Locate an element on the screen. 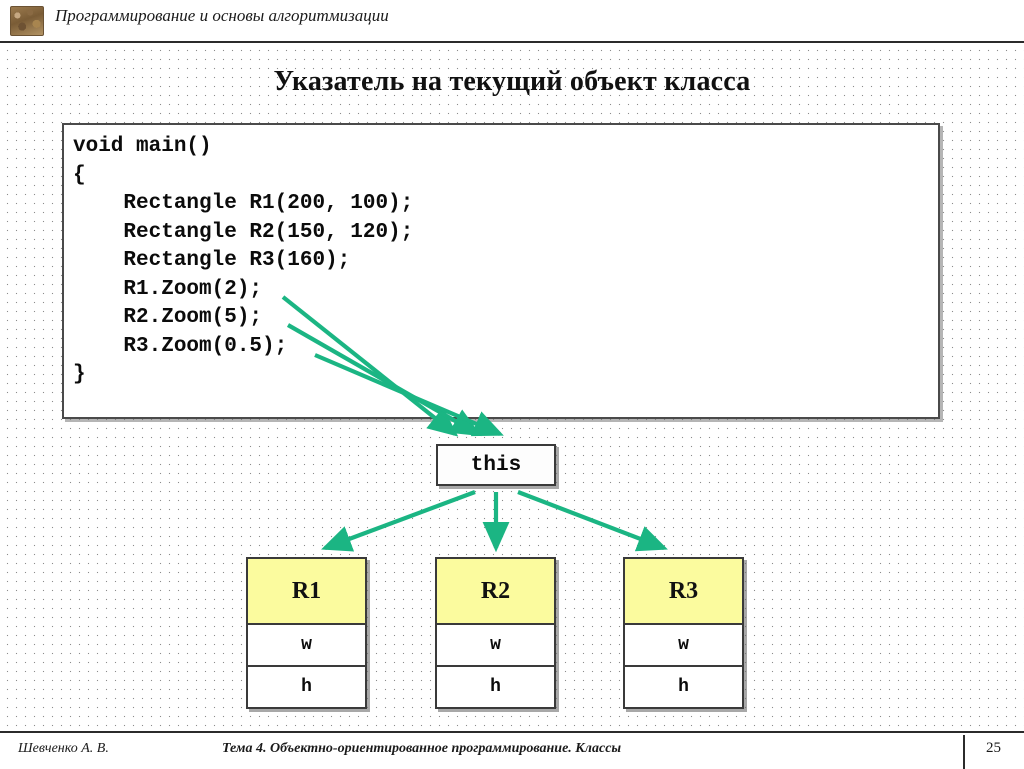 This screenshot has height=769, width=1024. object-field-r2-h: h is located at coordinates (495, 687).